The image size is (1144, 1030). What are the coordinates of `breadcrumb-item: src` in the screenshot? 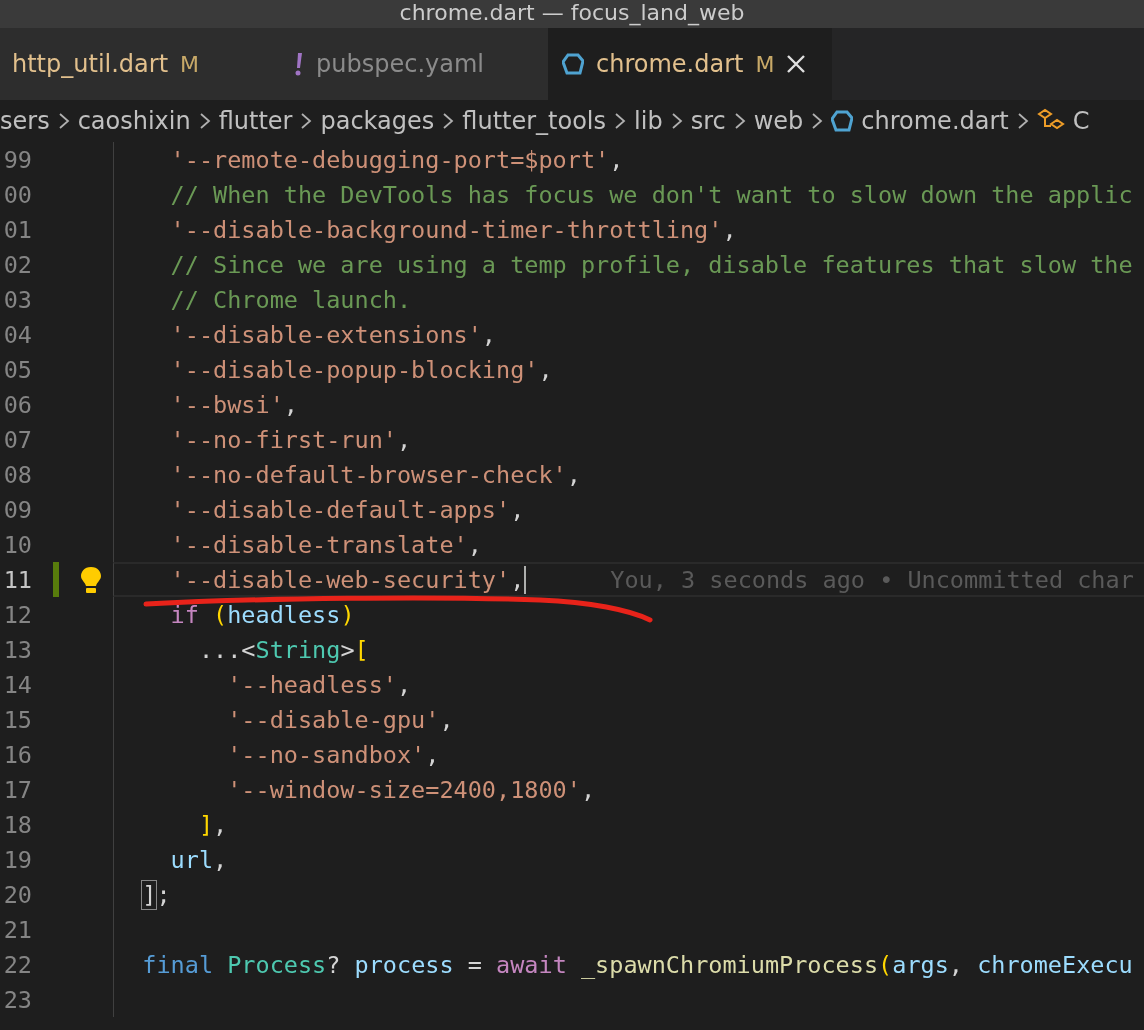 It's located at (708, 121).